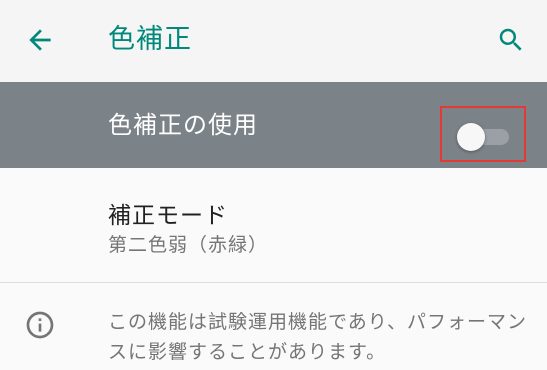  I want to click on info-icon, so click(40, 325).